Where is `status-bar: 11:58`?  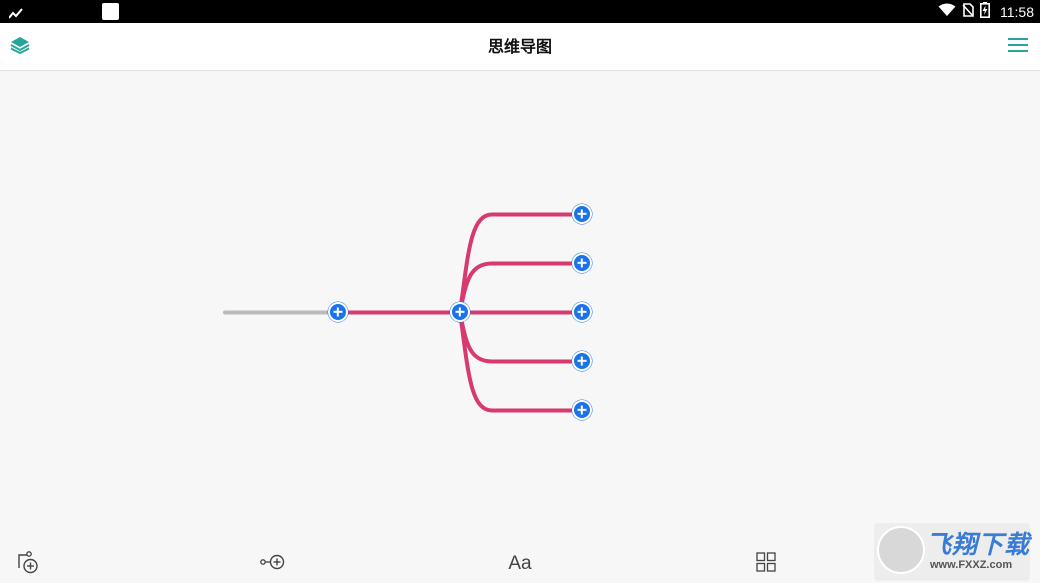 status-bar: 11:58 is located at coordinates (520, 11).